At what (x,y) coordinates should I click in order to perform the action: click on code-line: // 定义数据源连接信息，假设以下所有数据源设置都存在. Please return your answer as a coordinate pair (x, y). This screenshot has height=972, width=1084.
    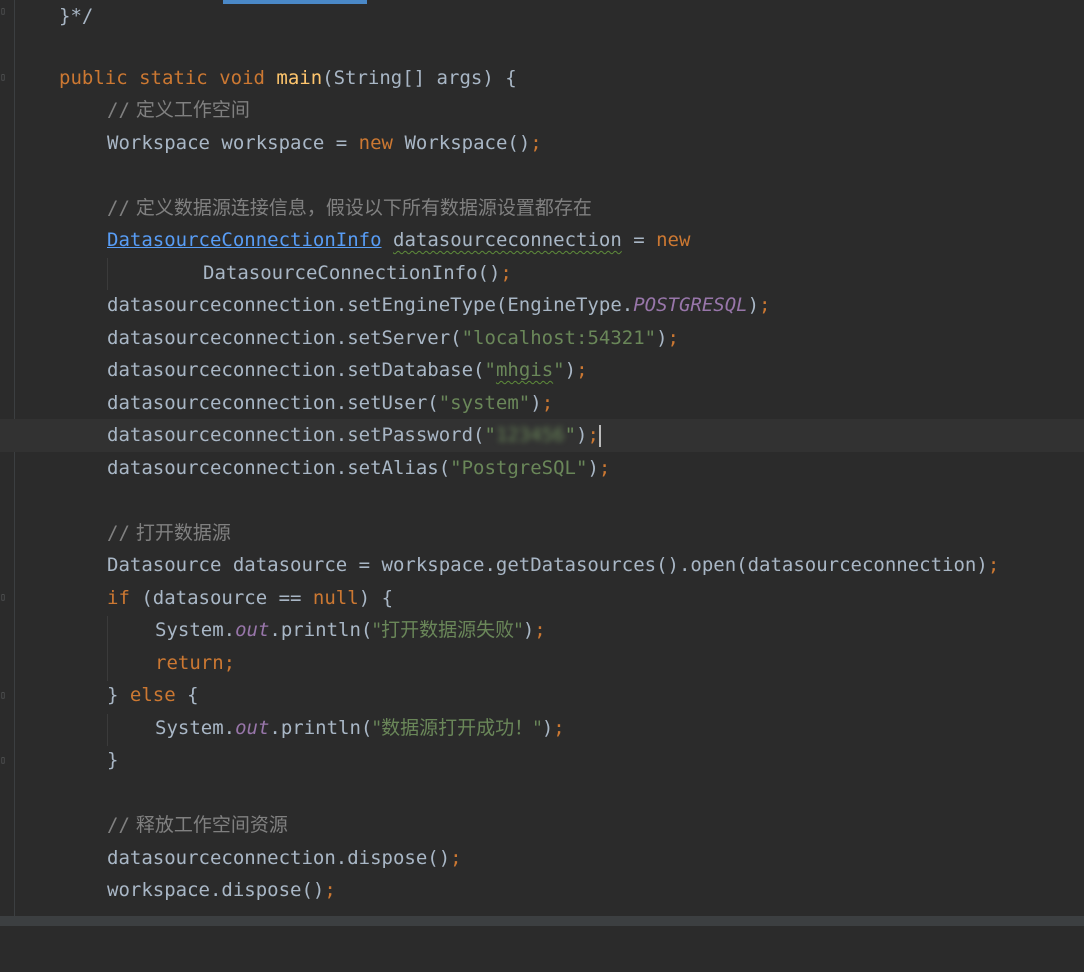
    Looking at the image, I should click on (542, 208).